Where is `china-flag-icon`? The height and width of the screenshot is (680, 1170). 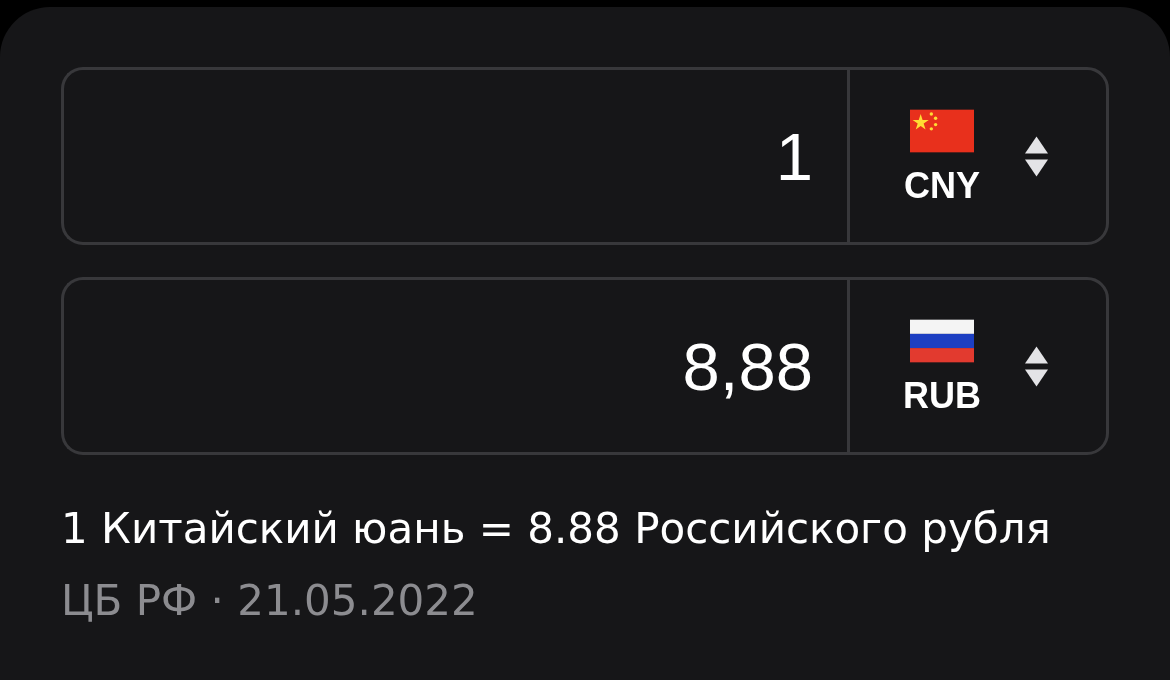
china-flag-icon is located at coordinates (942, 131).